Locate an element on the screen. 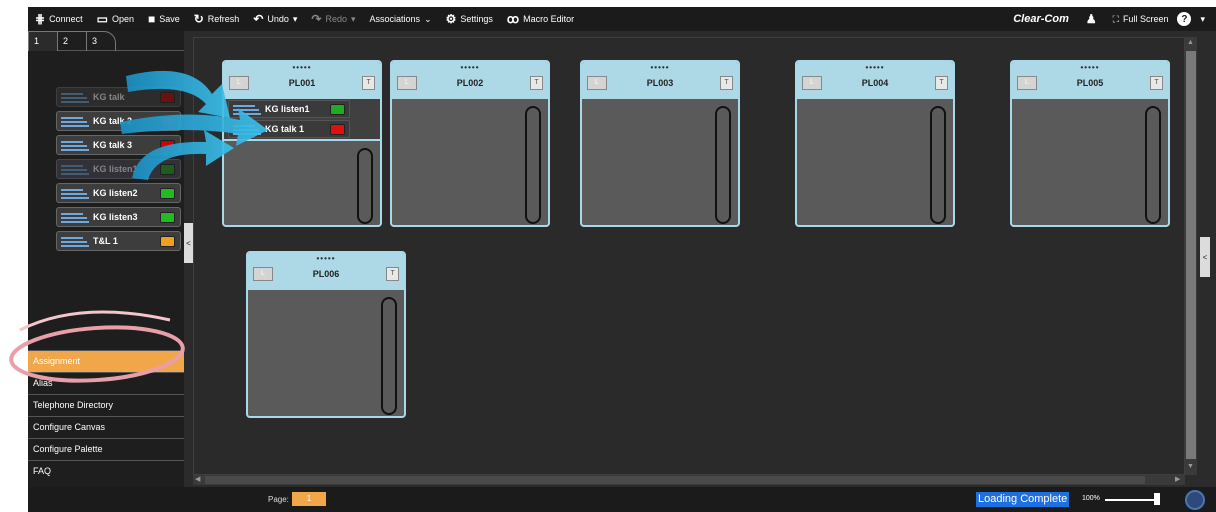 The height and width of the screenshot is (512, 1216). status-text: Loading Complete is located at coordinates (1023, 499).